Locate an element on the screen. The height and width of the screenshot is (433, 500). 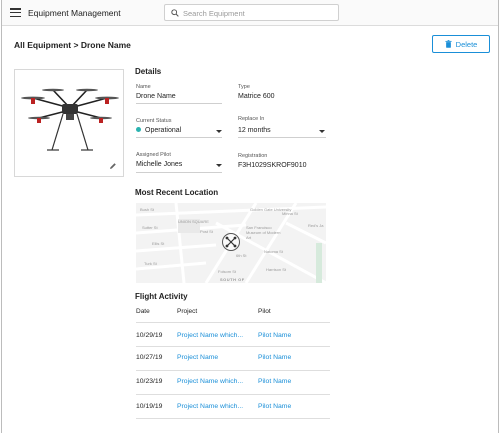
pilot-label: Assigned Pilot is located at coordinates (153, 155).